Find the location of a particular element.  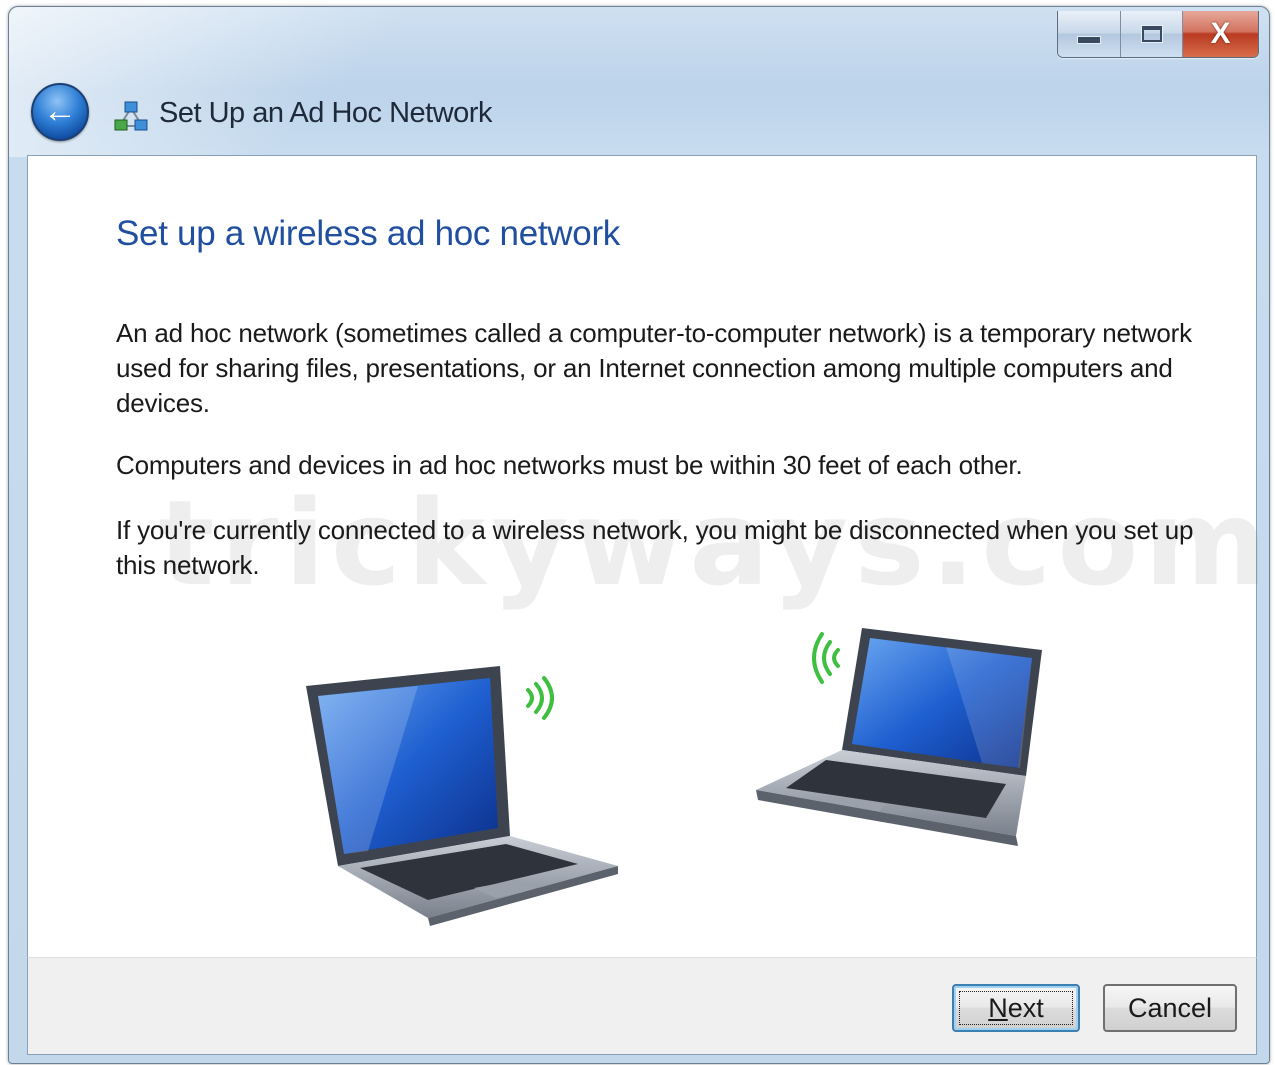

caption-buttons: X is located at coordinates (1158, 34).